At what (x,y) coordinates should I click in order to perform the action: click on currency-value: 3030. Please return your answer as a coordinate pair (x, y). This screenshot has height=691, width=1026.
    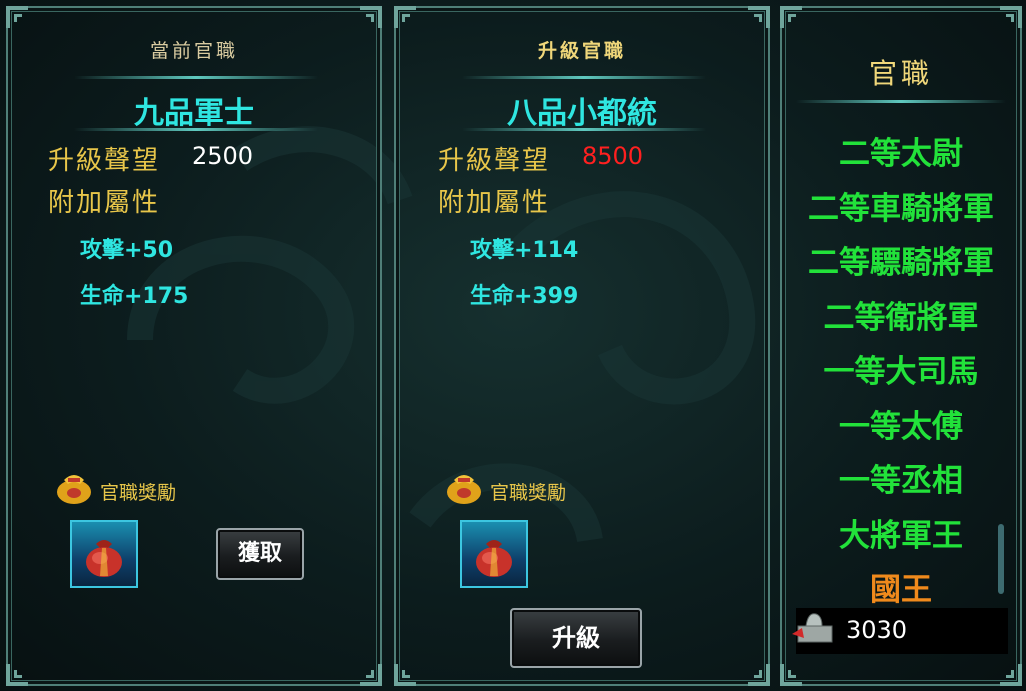
    Looking at the image, I should click on (877, 630).